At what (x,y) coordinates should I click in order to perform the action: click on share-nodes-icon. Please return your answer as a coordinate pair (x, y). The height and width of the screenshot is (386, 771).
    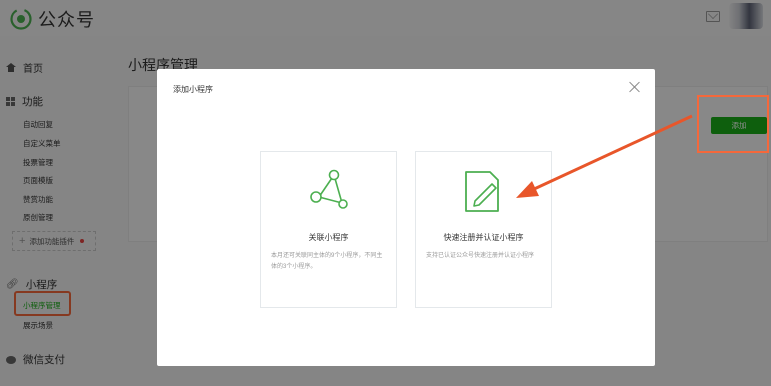
    Looking at the image, I should click on (329, 189).